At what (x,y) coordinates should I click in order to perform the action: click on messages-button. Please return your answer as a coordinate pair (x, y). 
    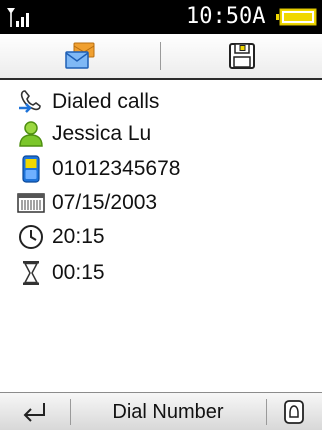
    Looking at the image, I should click on (80, 56).